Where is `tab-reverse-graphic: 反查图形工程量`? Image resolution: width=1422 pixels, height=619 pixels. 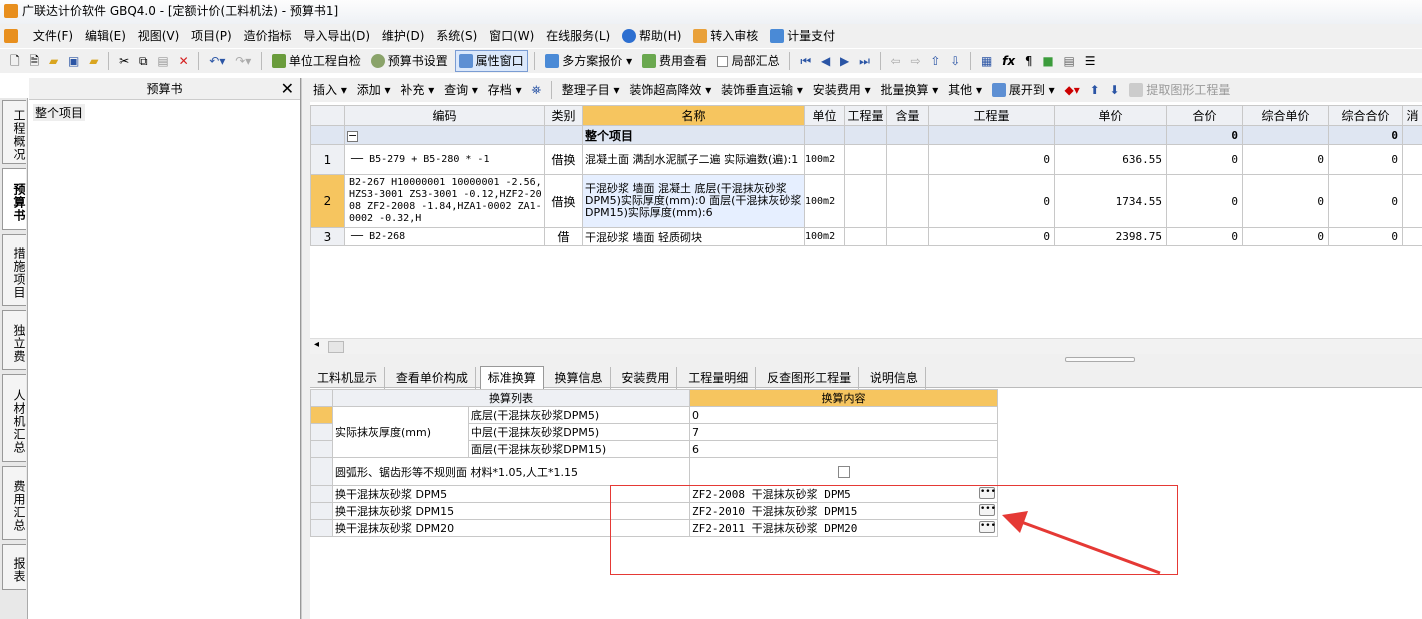
tab-reverse-graphic: 反查图形工程量 is located at coordinates (810, 378).